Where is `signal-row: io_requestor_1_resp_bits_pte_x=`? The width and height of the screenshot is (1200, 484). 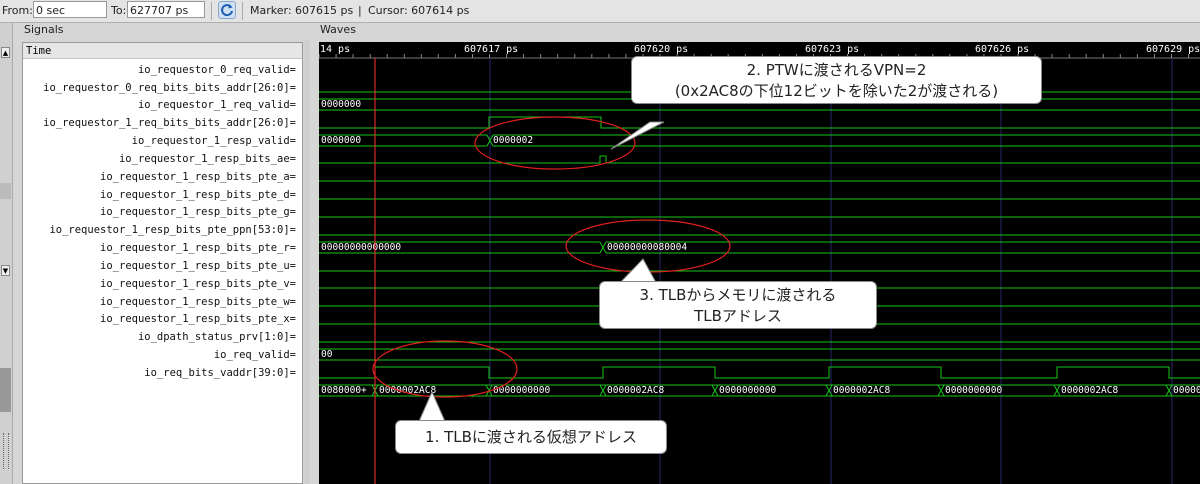
signal-row: io_requestor_1_resp_bits_pte_x= is located at coordinates (198, 319).